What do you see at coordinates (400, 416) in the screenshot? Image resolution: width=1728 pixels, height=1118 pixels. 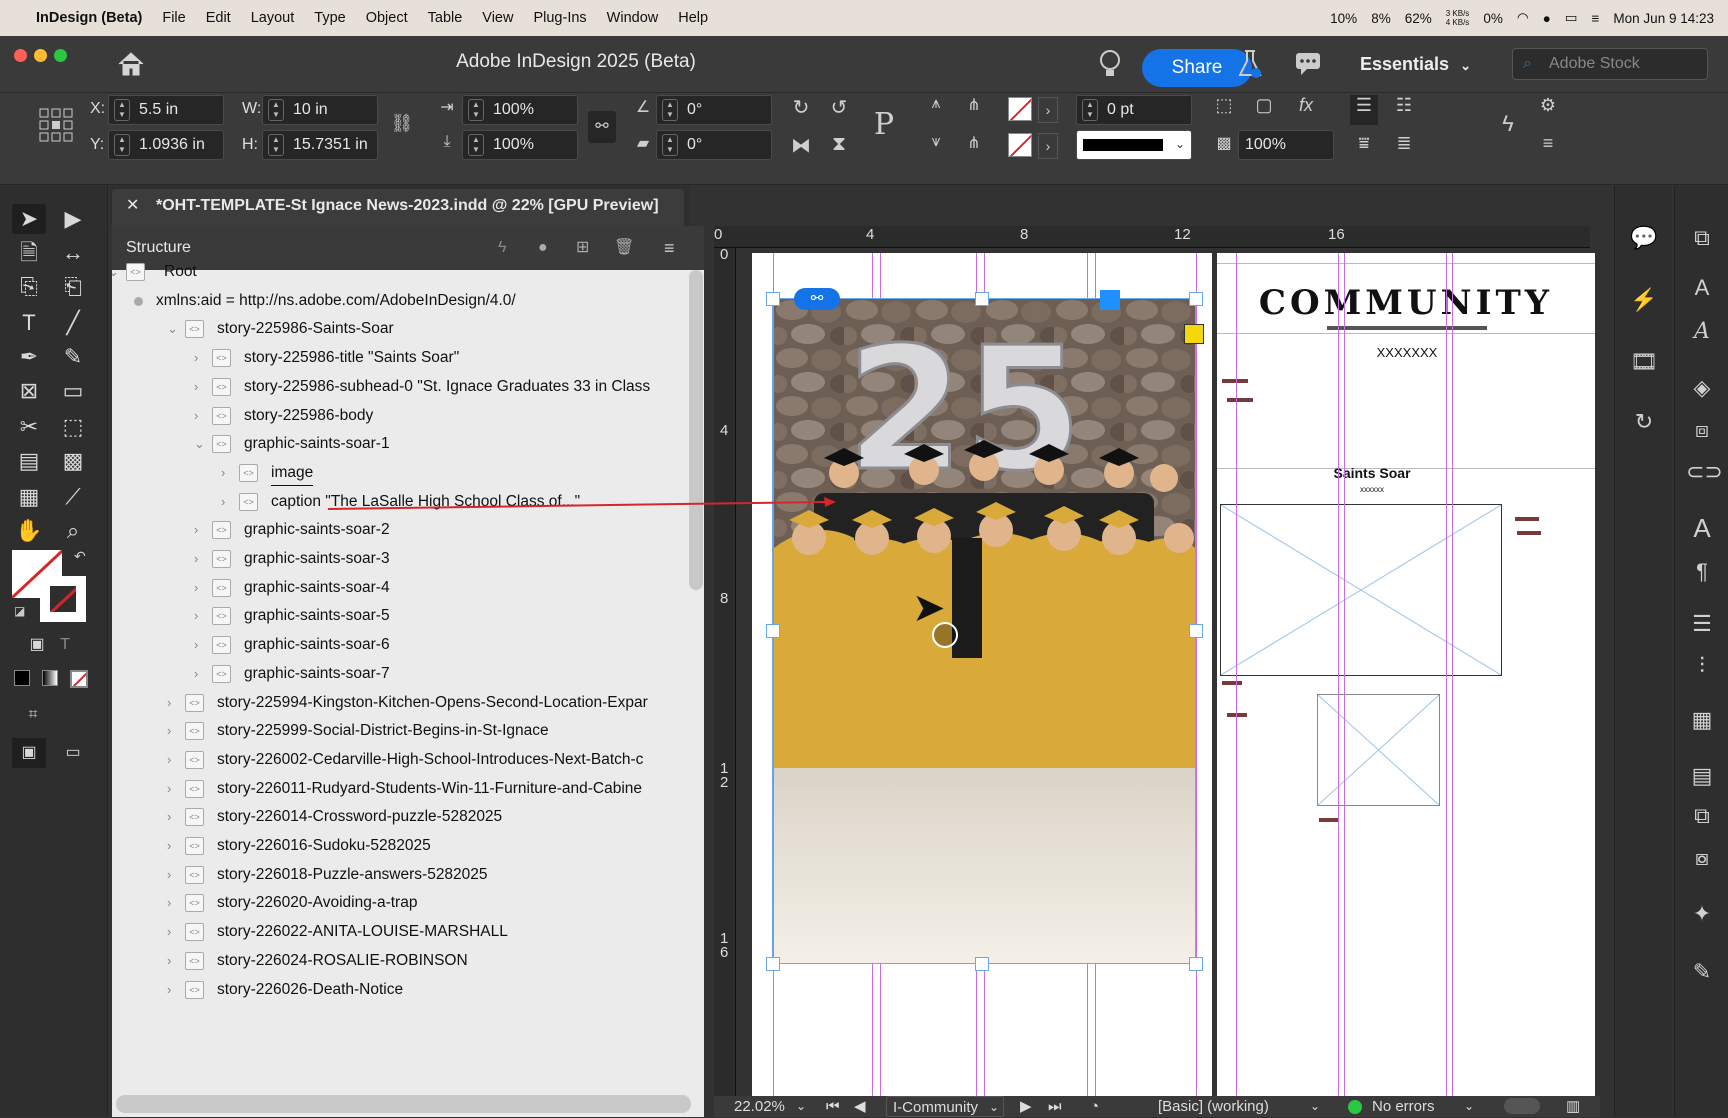 I see `structure-element-row: › <> story-225986-body` at bounding box center [400, 416].